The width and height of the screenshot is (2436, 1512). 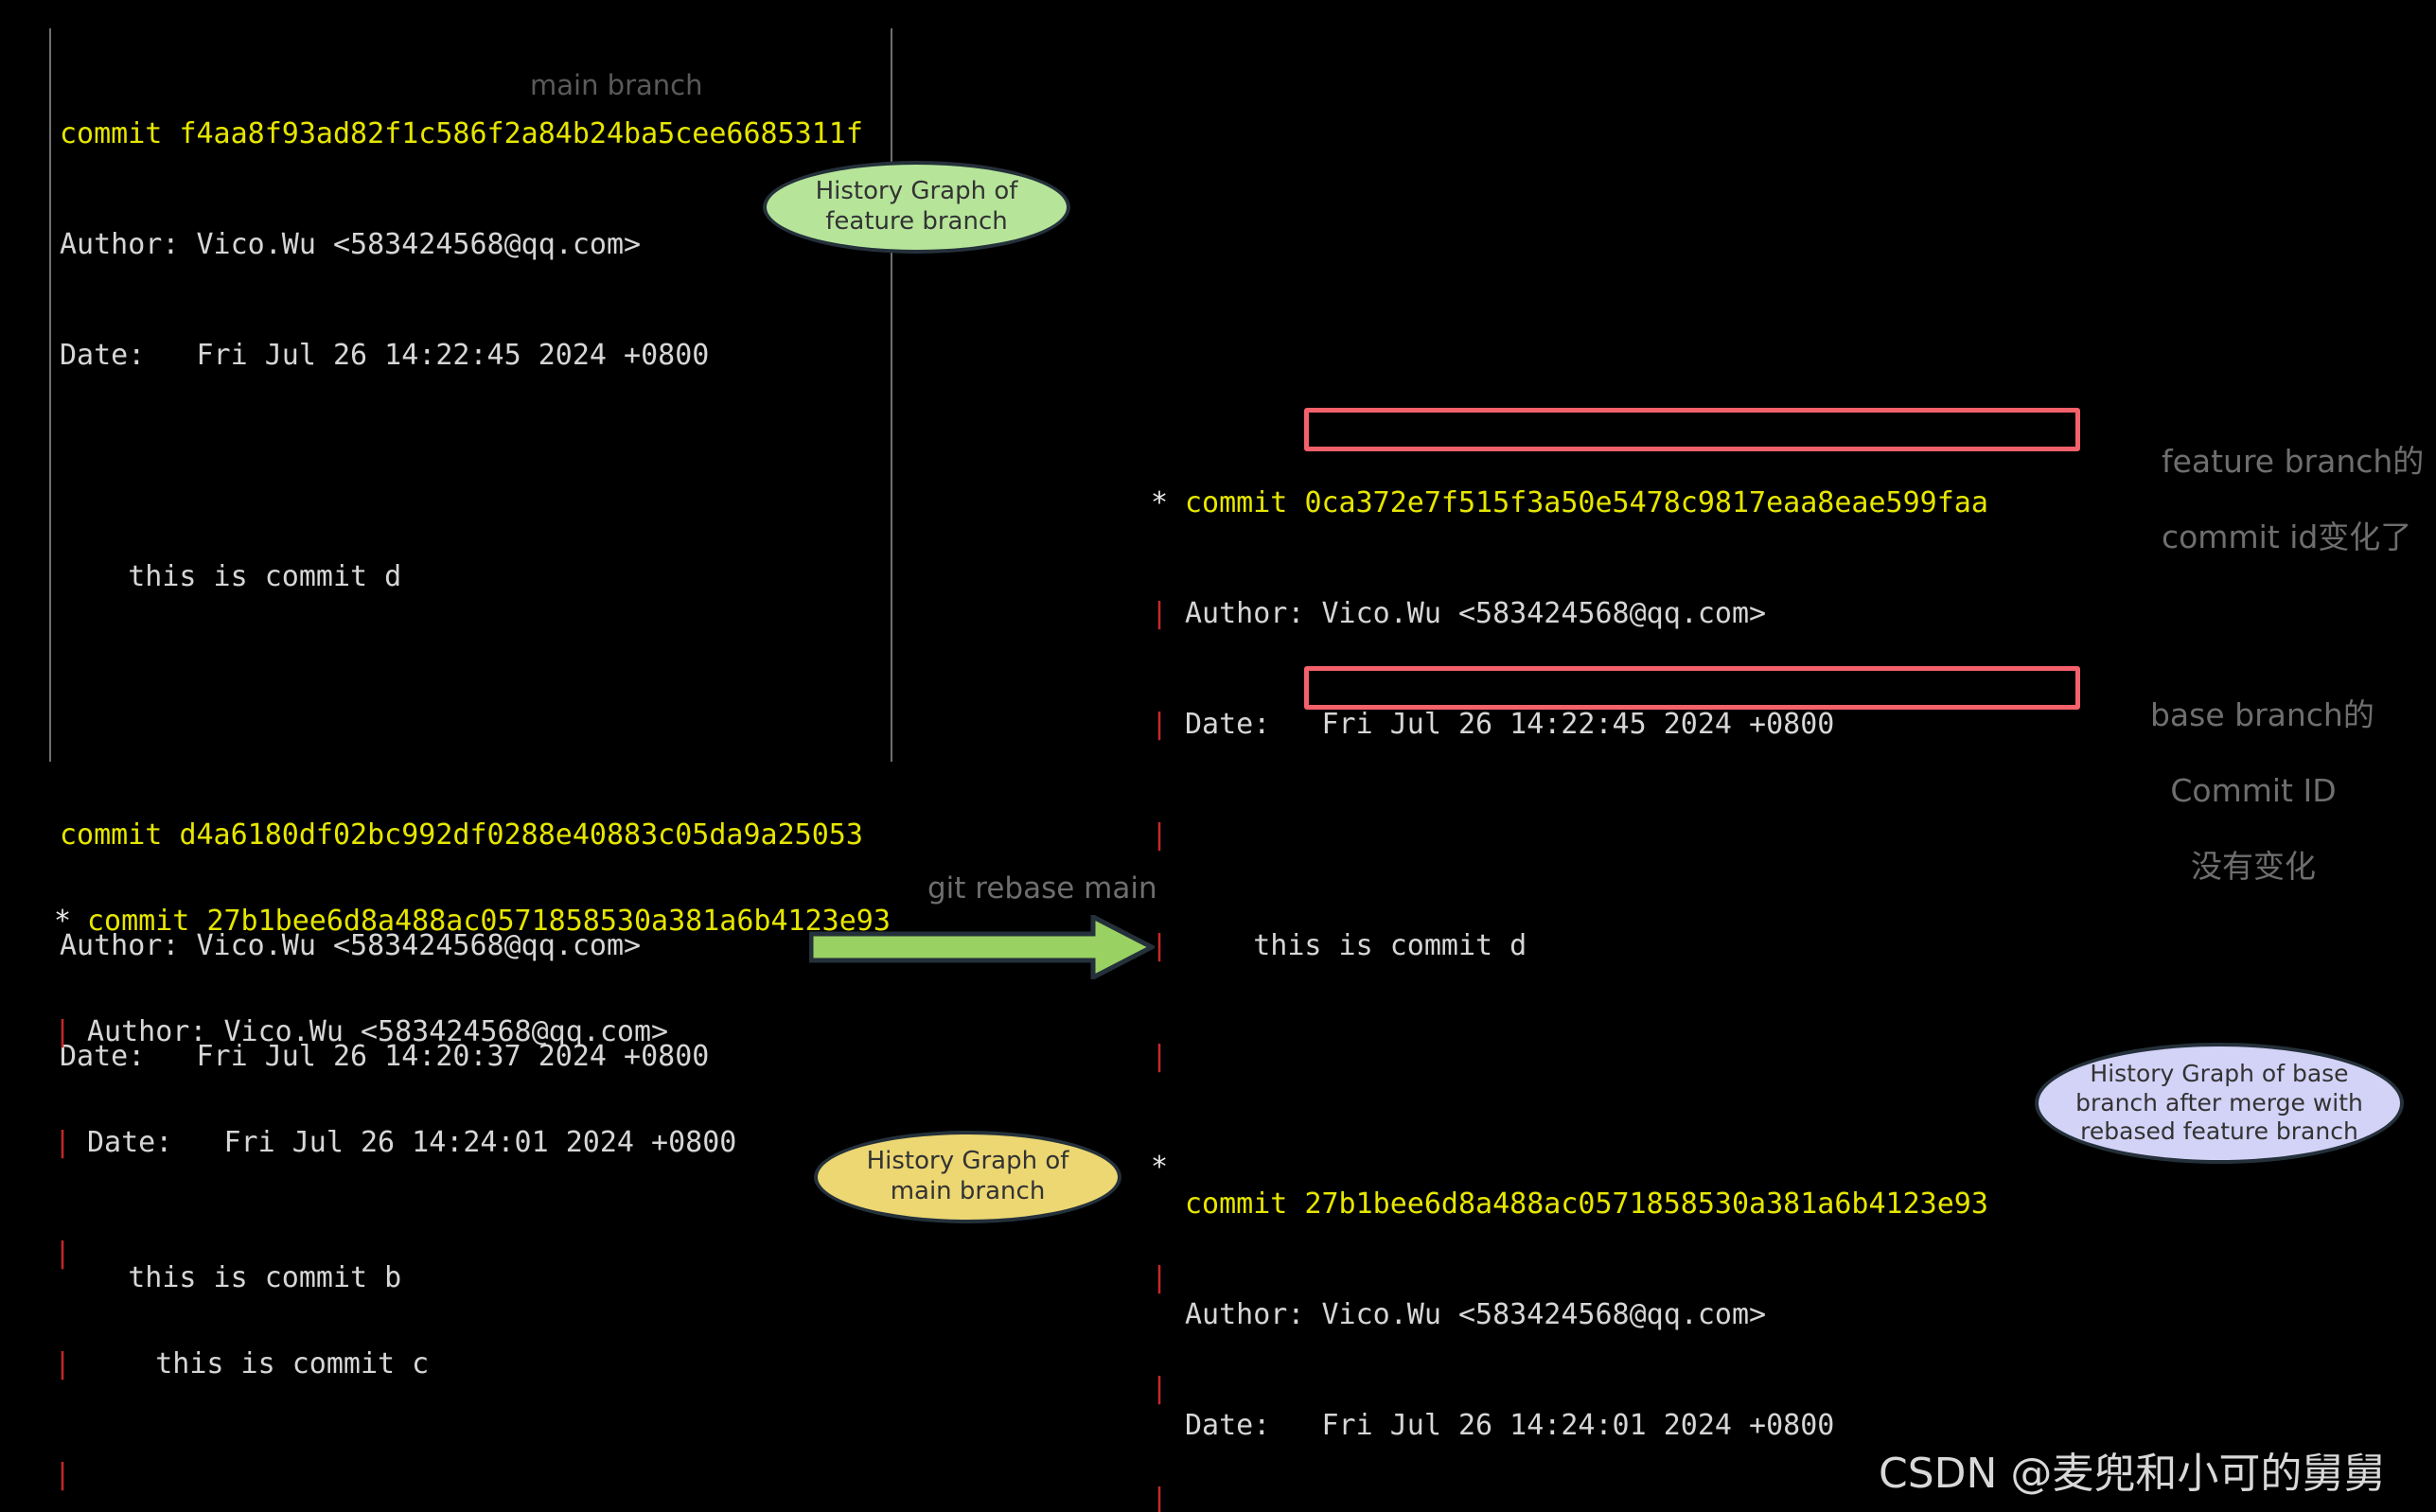 I want to click on callout-feature-branch-text: History Graph of feature branch, so click(x=917, y=206).